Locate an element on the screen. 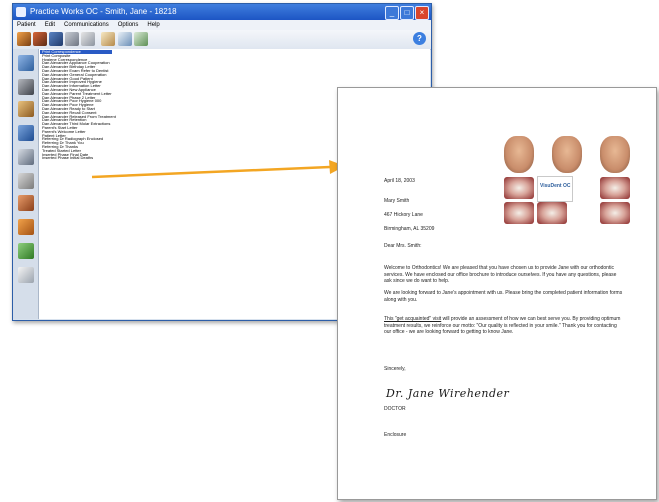 The width and height of the screenshot is (659, 502). letter-date: April 18, 2003 is located at coordinates (399, 181).